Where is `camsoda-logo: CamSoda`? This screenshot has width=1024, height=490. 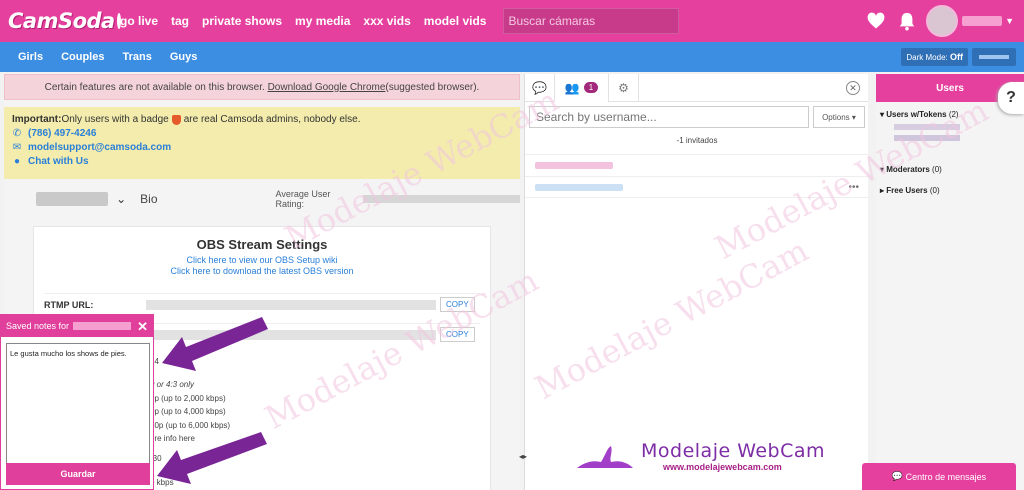 camsoda-logo: CamSoda is located at coordinates (64, 21).